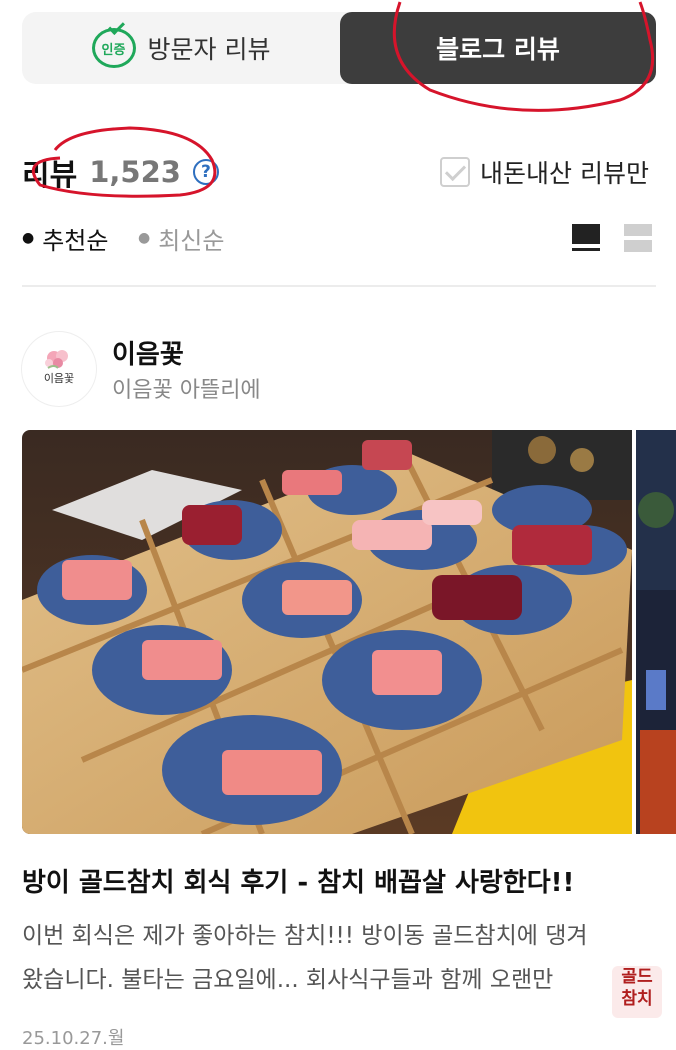 The image size is (676, 1050). Describe the element at coordinates (298, 880) in the screenshot. I see `post-title: 방이 골드참치 회식 후기 - 참치 배꼽살 사랑한다!!` at that location.